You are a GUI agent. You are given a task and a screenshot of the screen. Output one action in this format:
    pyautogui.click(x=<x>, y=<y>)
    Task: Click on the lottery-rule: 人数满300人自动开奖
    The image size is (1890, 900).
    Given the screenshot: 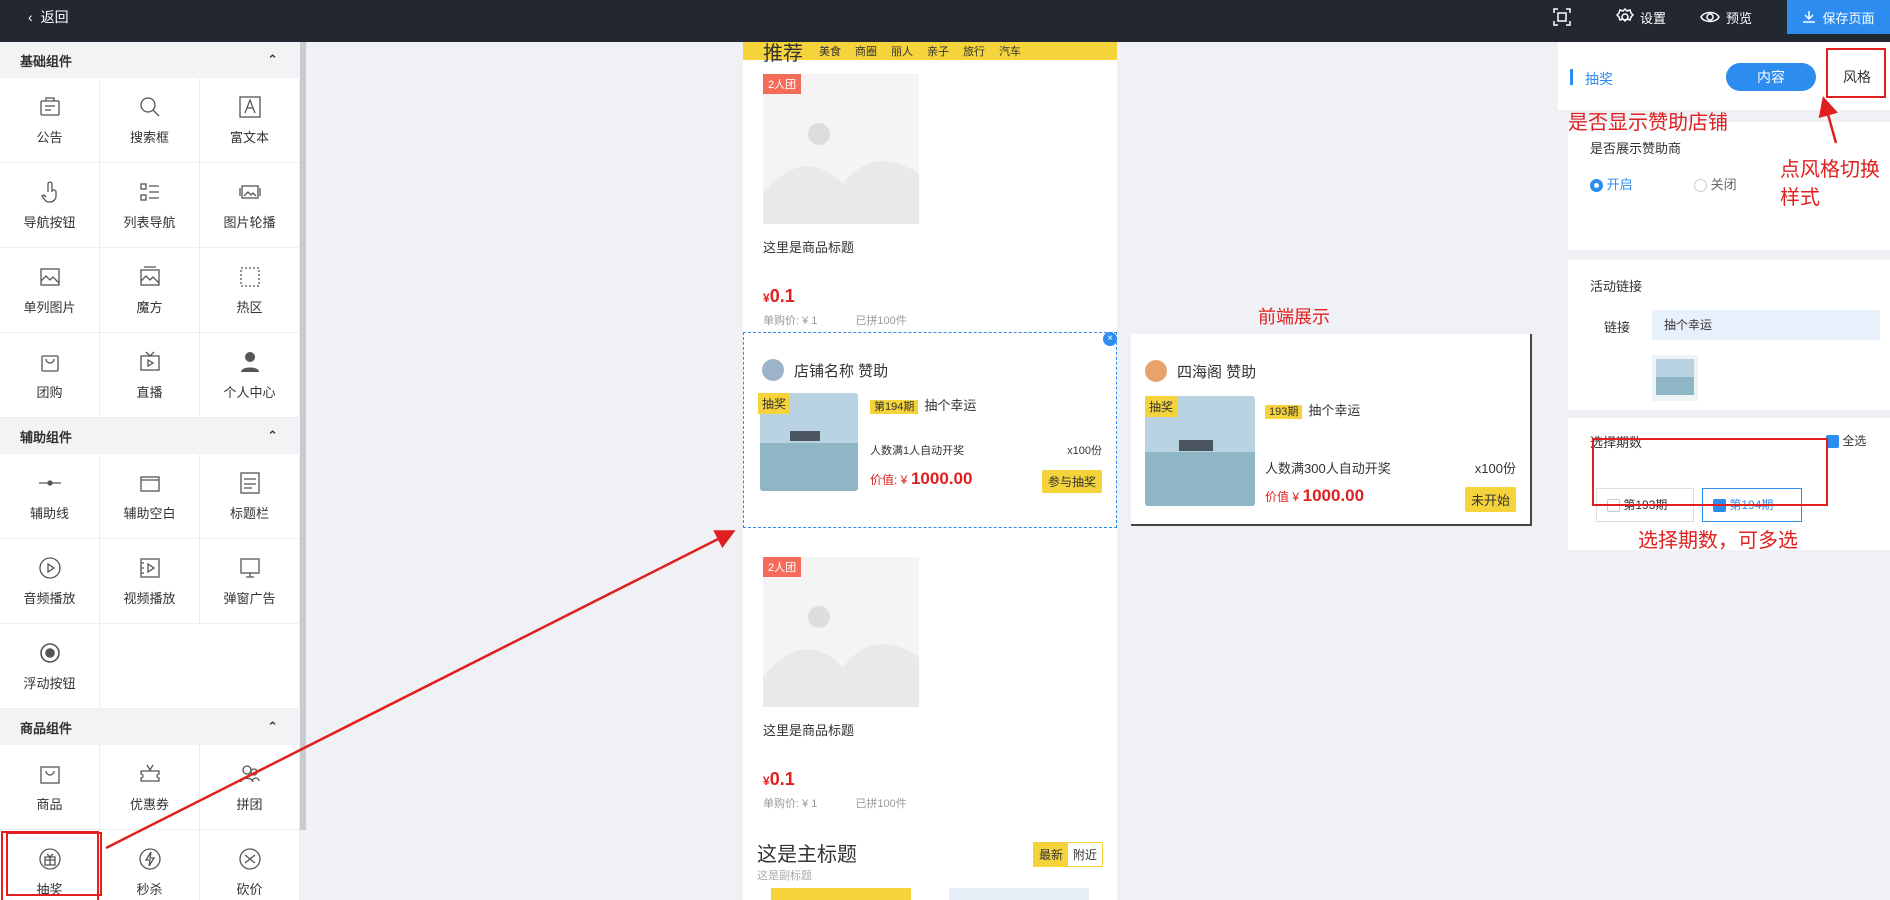 What is the action you would take?
    pyautogui.click(x=1328, y=468)
    